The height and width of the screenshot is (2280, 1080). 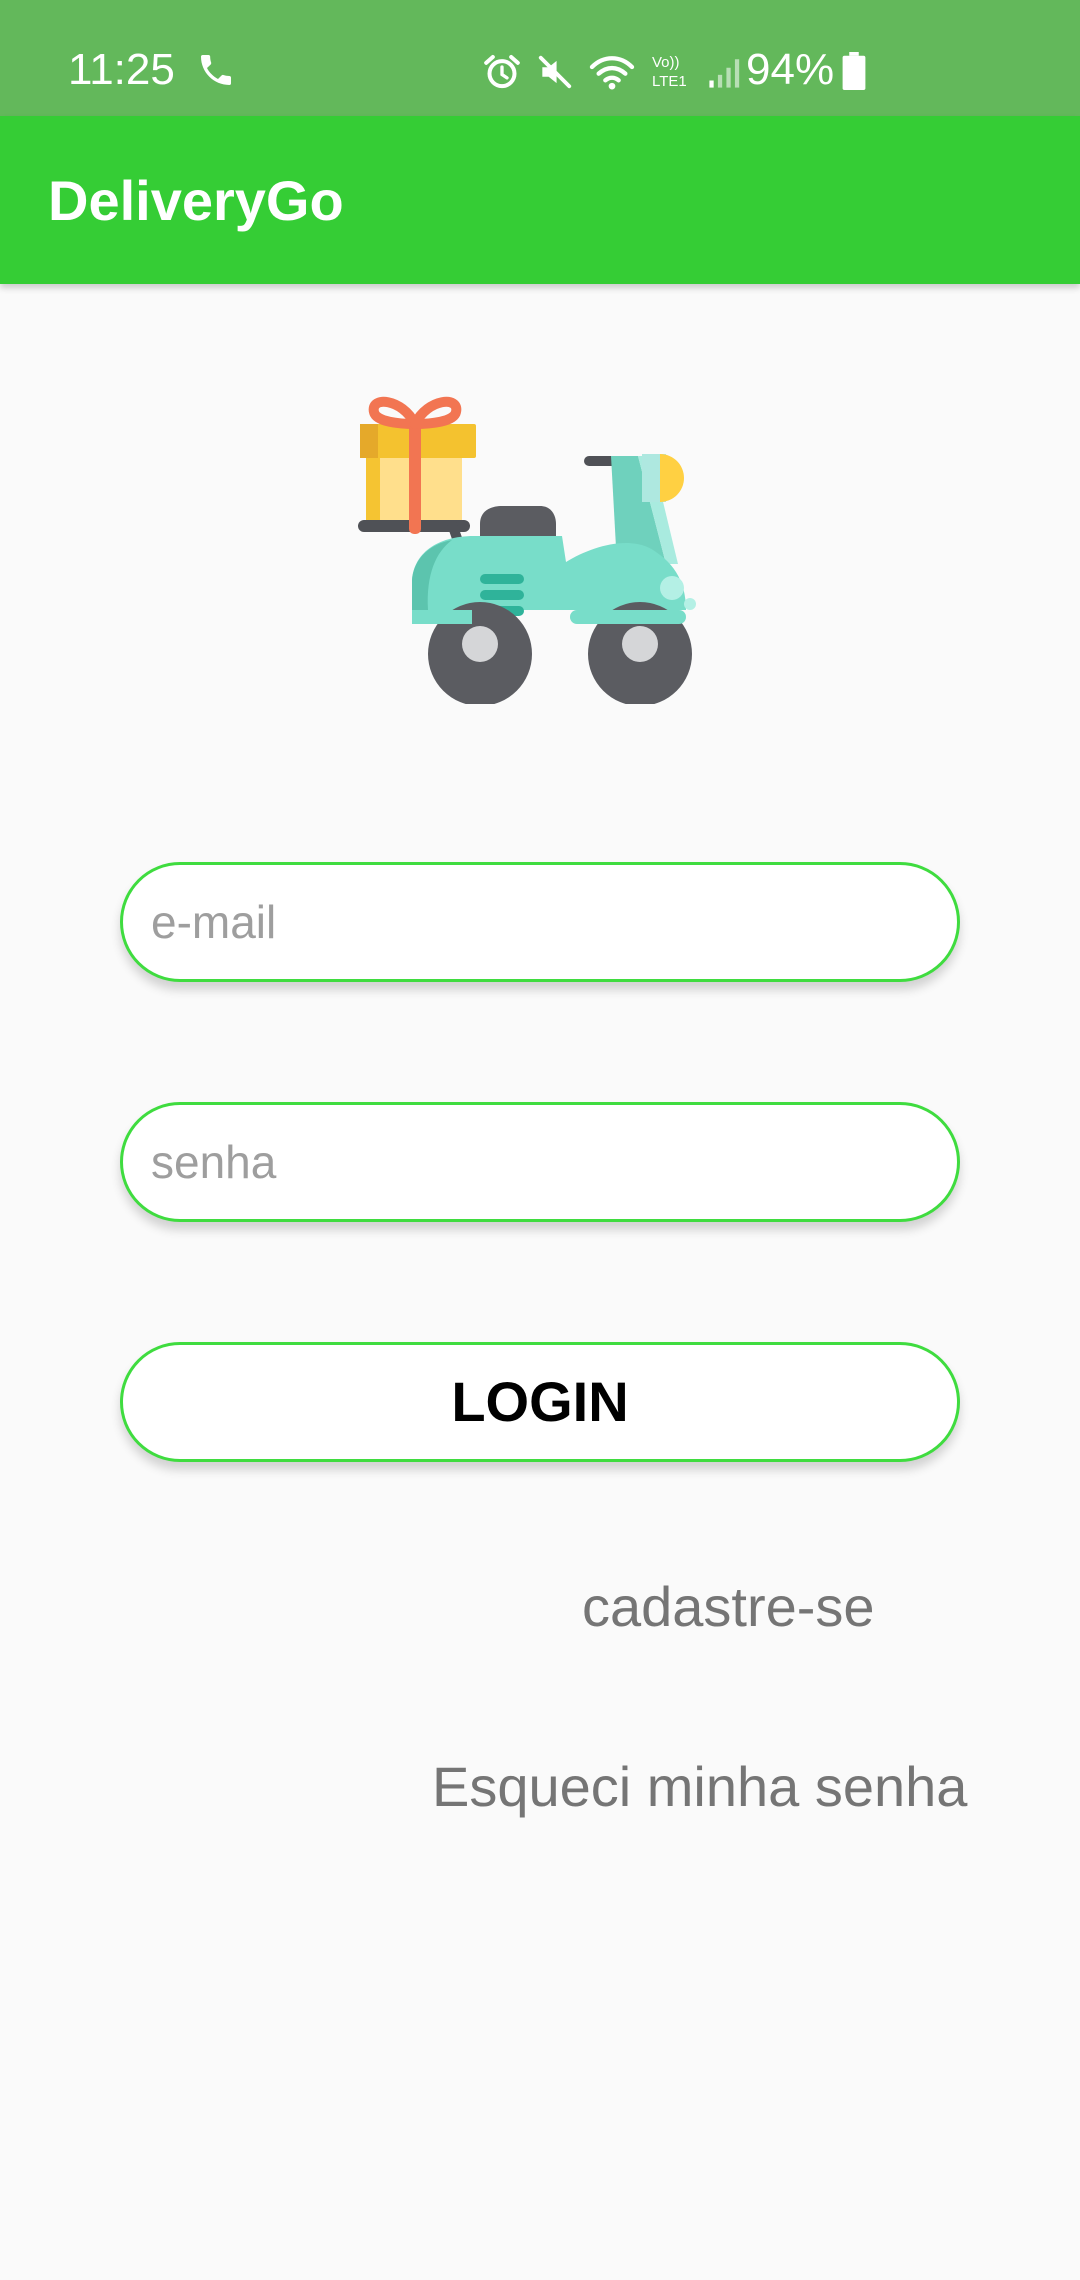 I want to click on status-icons: Vo)) LTE1, so click(x=619, y=72).